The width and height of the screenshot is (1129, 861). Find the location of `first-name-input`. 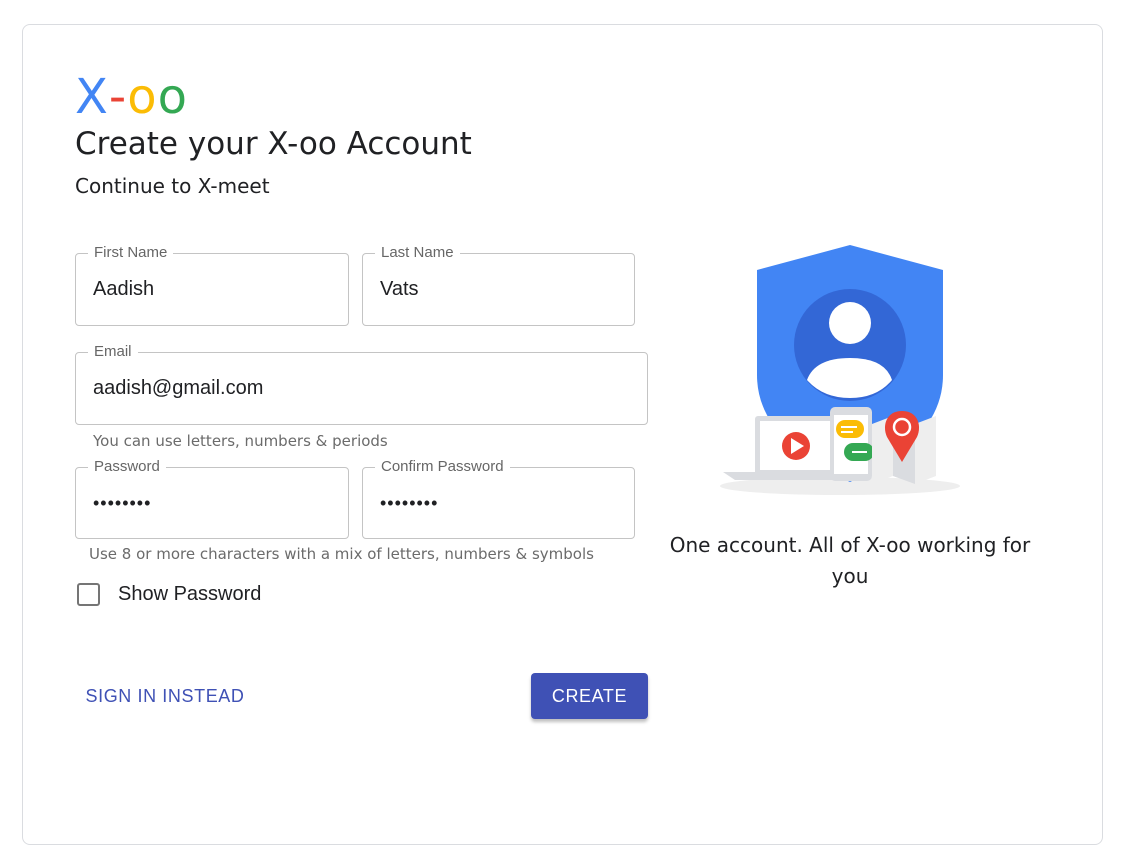

first-name-input is located at coordinates (215, 289).